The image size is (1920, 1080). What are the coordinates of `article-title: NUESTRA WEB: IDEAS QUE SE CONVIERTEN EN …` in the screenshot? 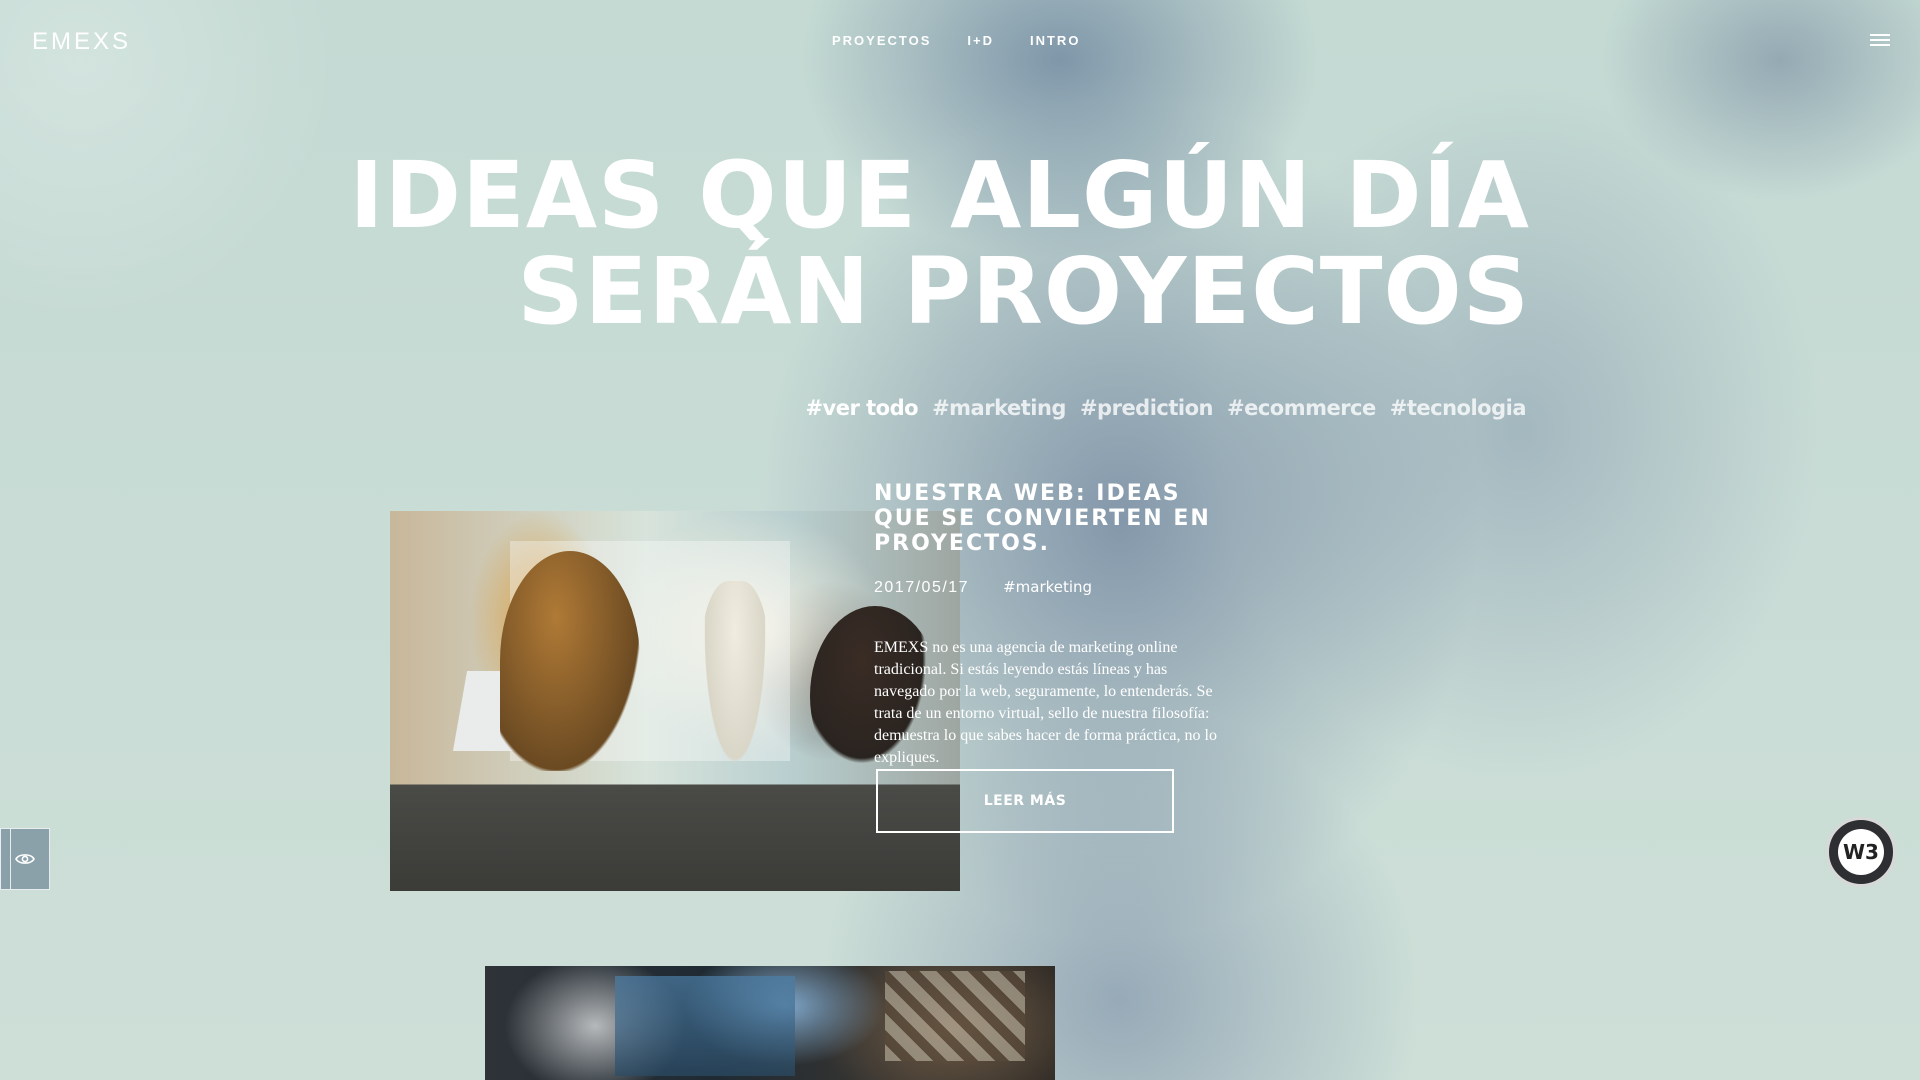 It's located at (1049, 518).